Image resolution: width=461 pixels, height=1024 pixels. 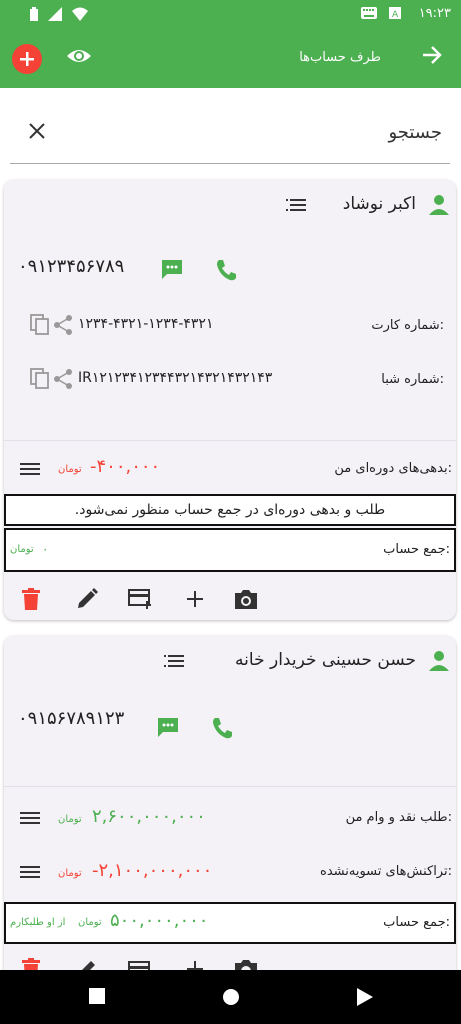 I want to click on loan-list-button, so click(x=31, y=819).